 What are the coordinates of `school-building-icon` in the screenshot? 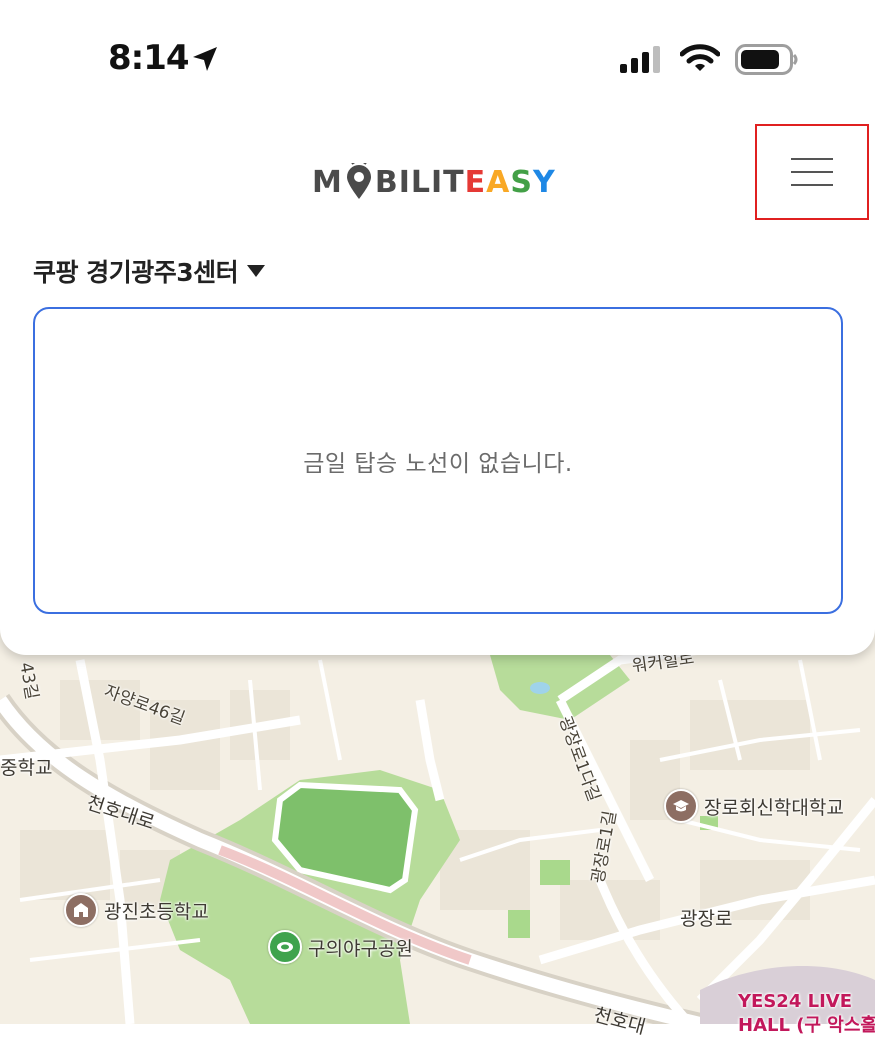 It's located at (81, 910).